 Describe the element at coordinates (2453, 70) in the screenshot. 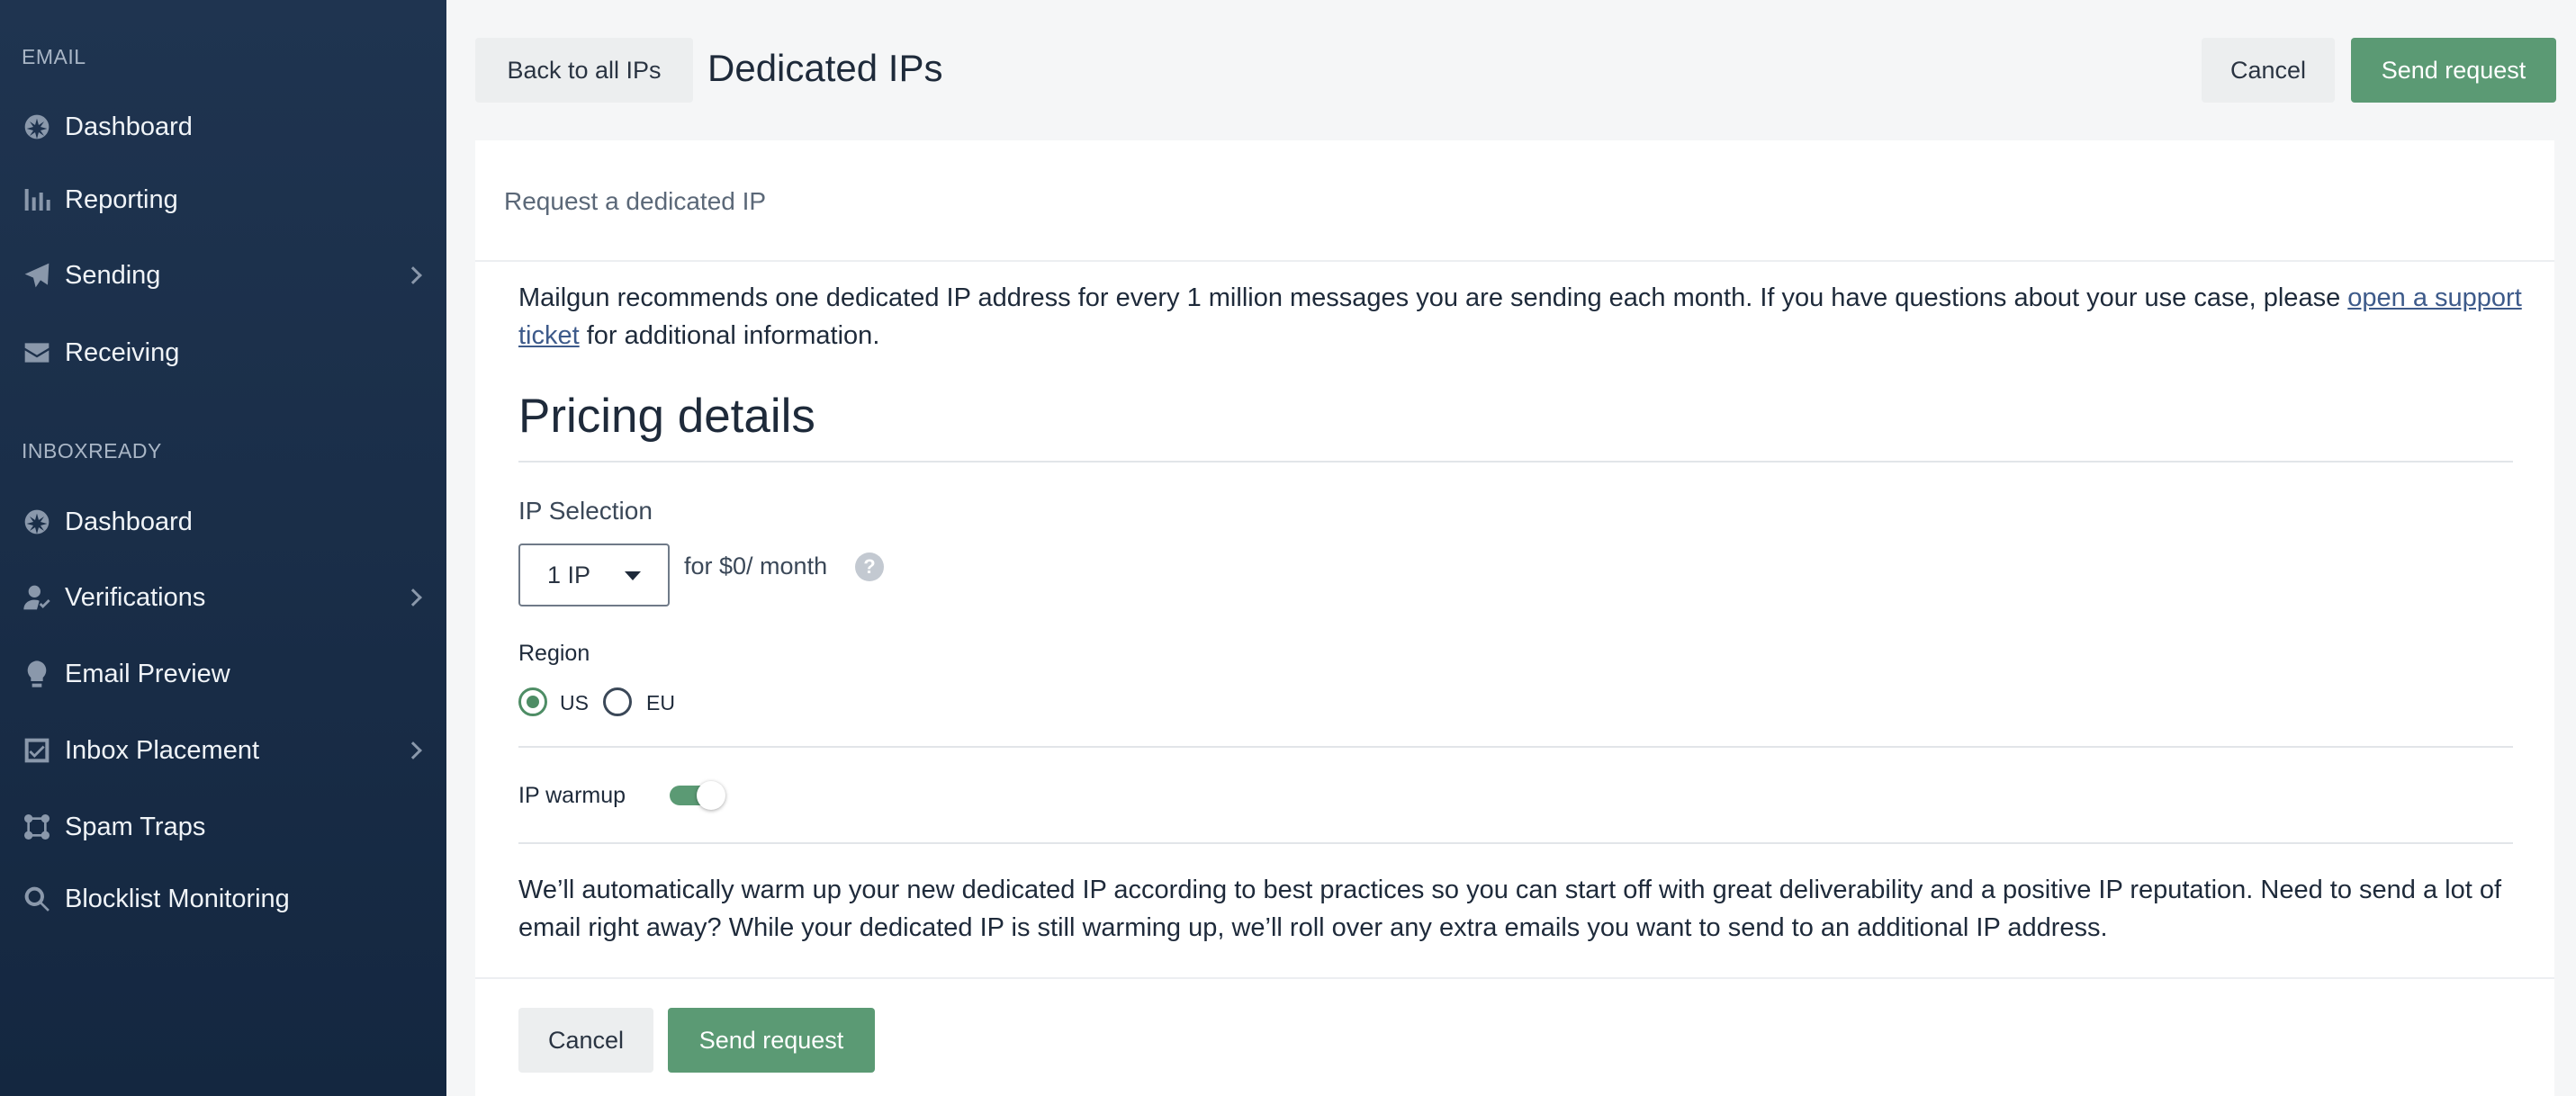

I see `header-send-request-button: Send request` at that location.